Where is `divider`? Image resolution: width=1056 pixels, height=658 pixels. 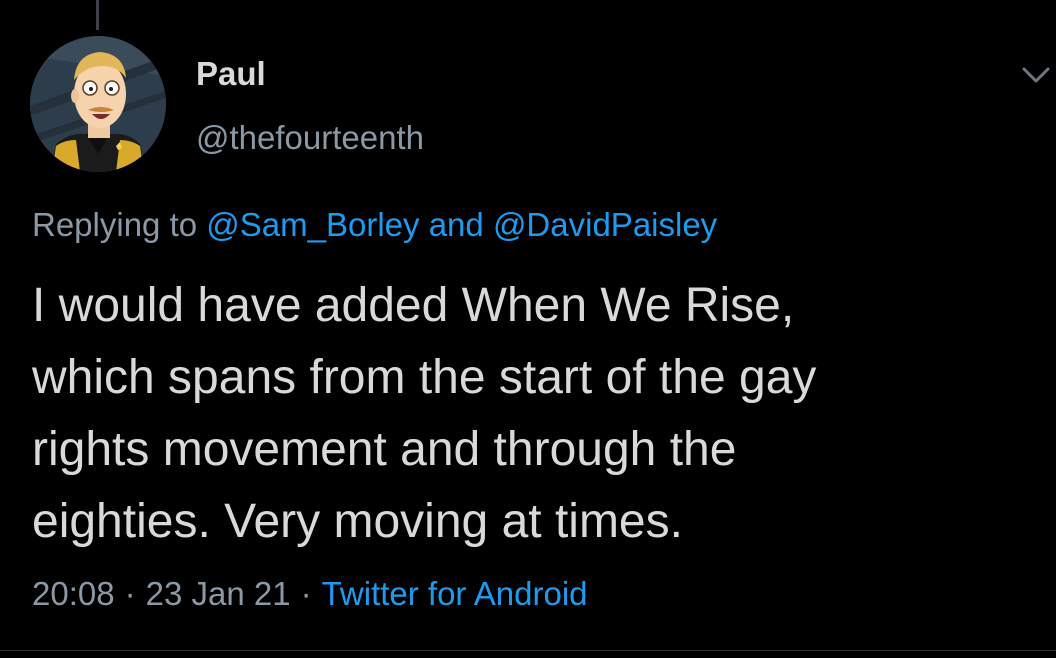
divider is located at coordinates (528, 650).